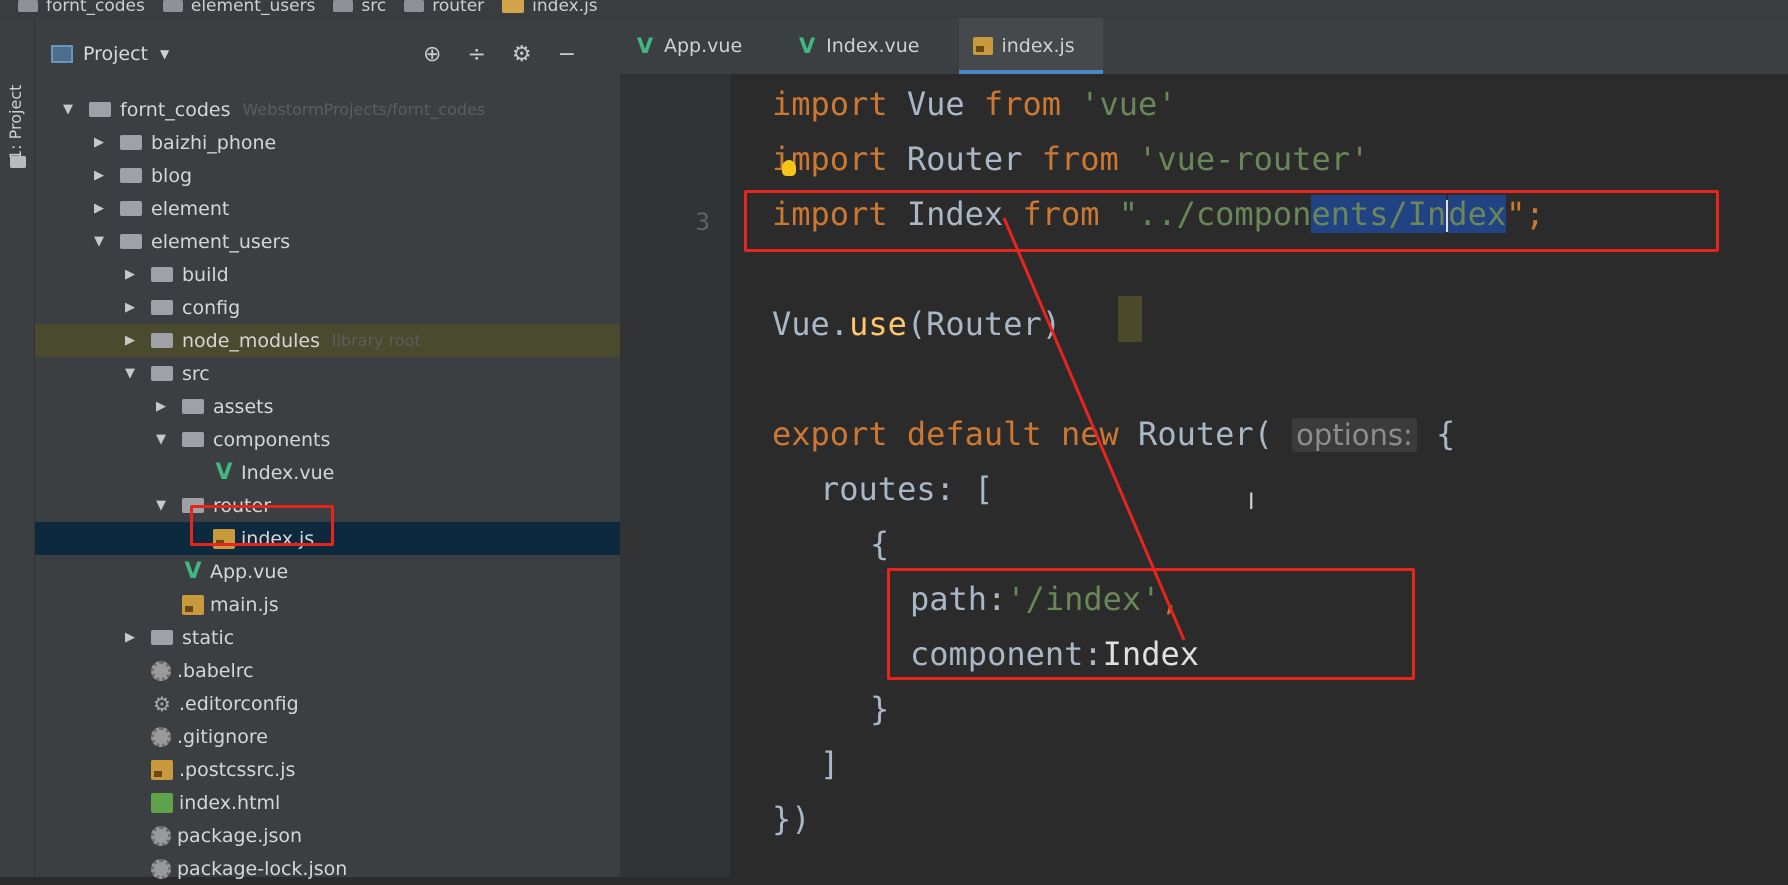 The image size is (1788, 885). What do you see at coordinates (864, 46) in the screenshot?
I see `tab-index-vue: V Index.vue` at bounding box center [864, 46].